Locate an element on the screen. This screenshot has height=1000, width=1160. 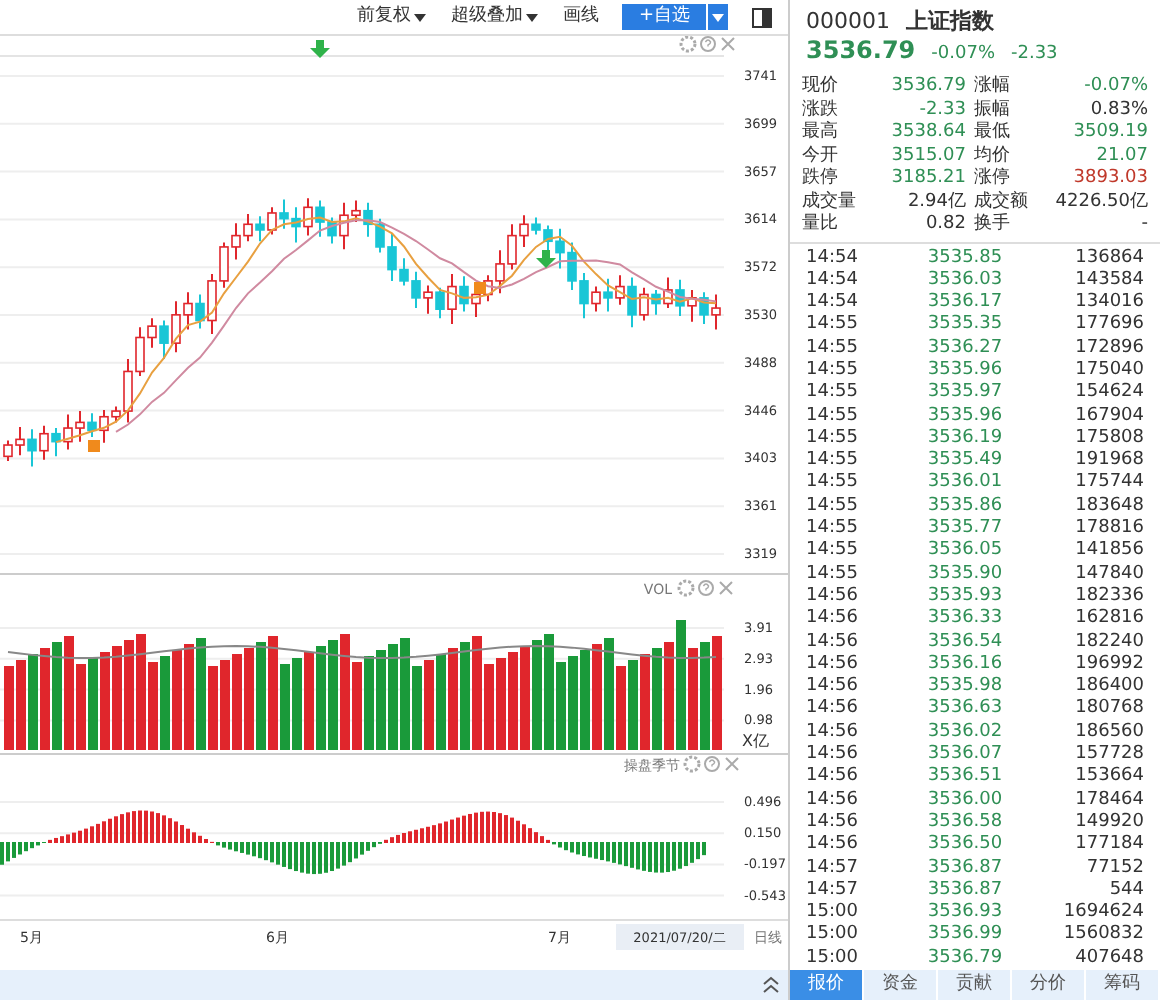
tick-volume: 177184 is located at coordinates (1108, 846).